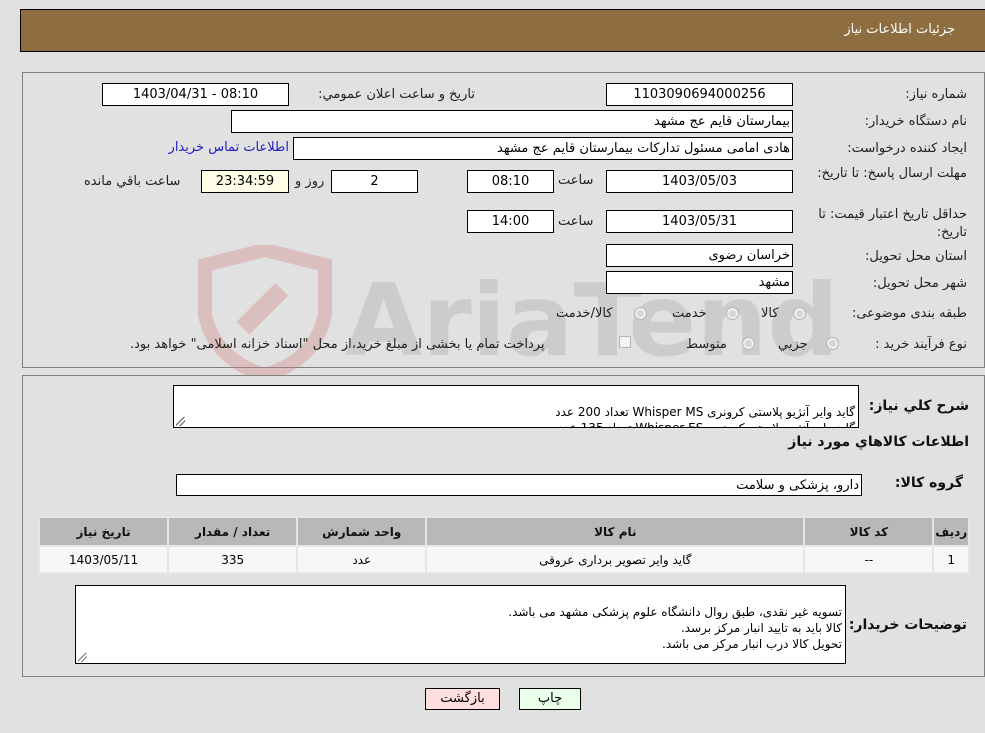 This screenshot has width=985, height=733. Describe the element at coordinates (310, 181) in the screenshot. I see `days-label: روز و` at that location.